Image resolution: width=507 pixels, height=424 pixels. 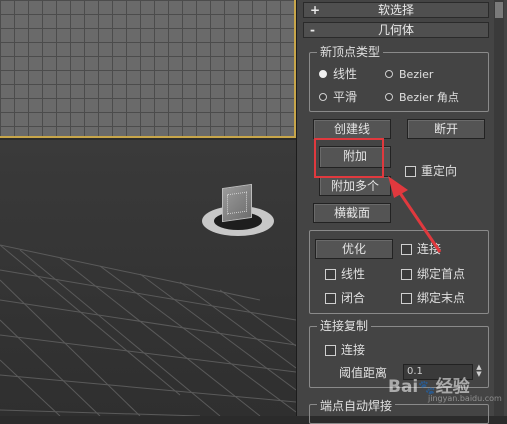 What do you see at coordinates (353, 350) in the screenshot?
I see `connect-copy-label: 连接` at bounding box center [353, 350].